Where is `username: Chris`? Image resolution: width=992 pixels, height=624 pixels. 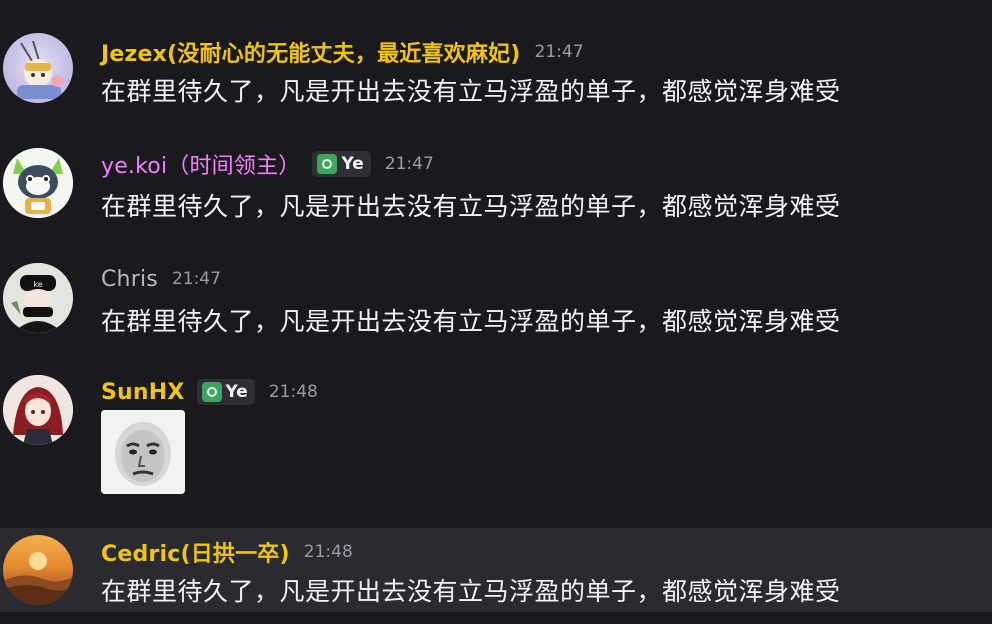
username: Chris is located at coordinates (129, 279).